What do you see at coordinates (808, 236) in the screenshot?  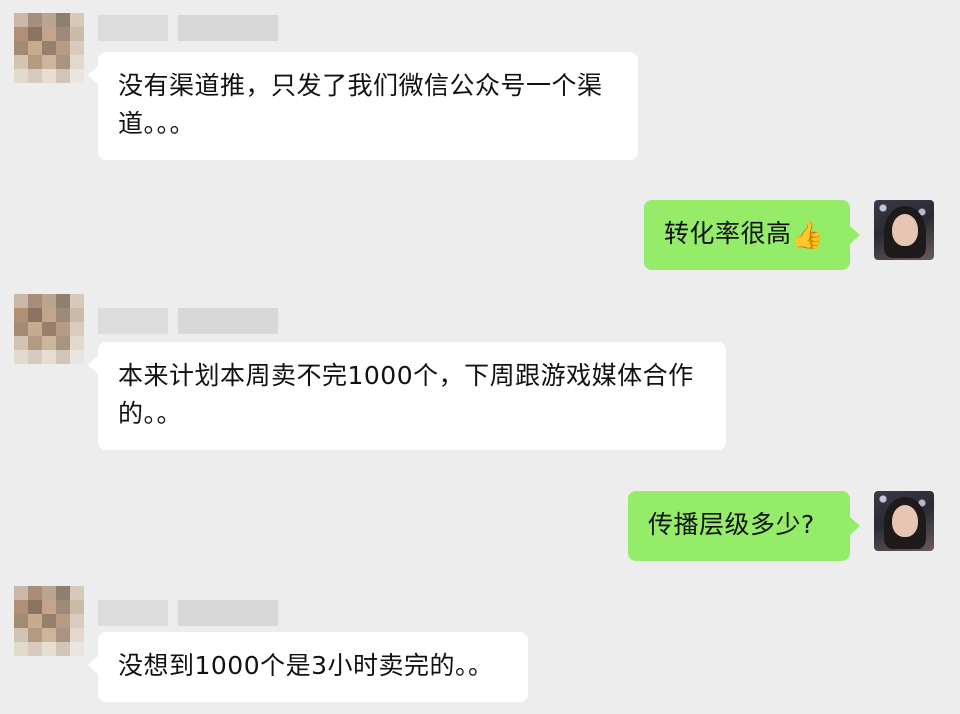 I see `thumbs-up-icon: 👍` at bounding box center [808, 236].